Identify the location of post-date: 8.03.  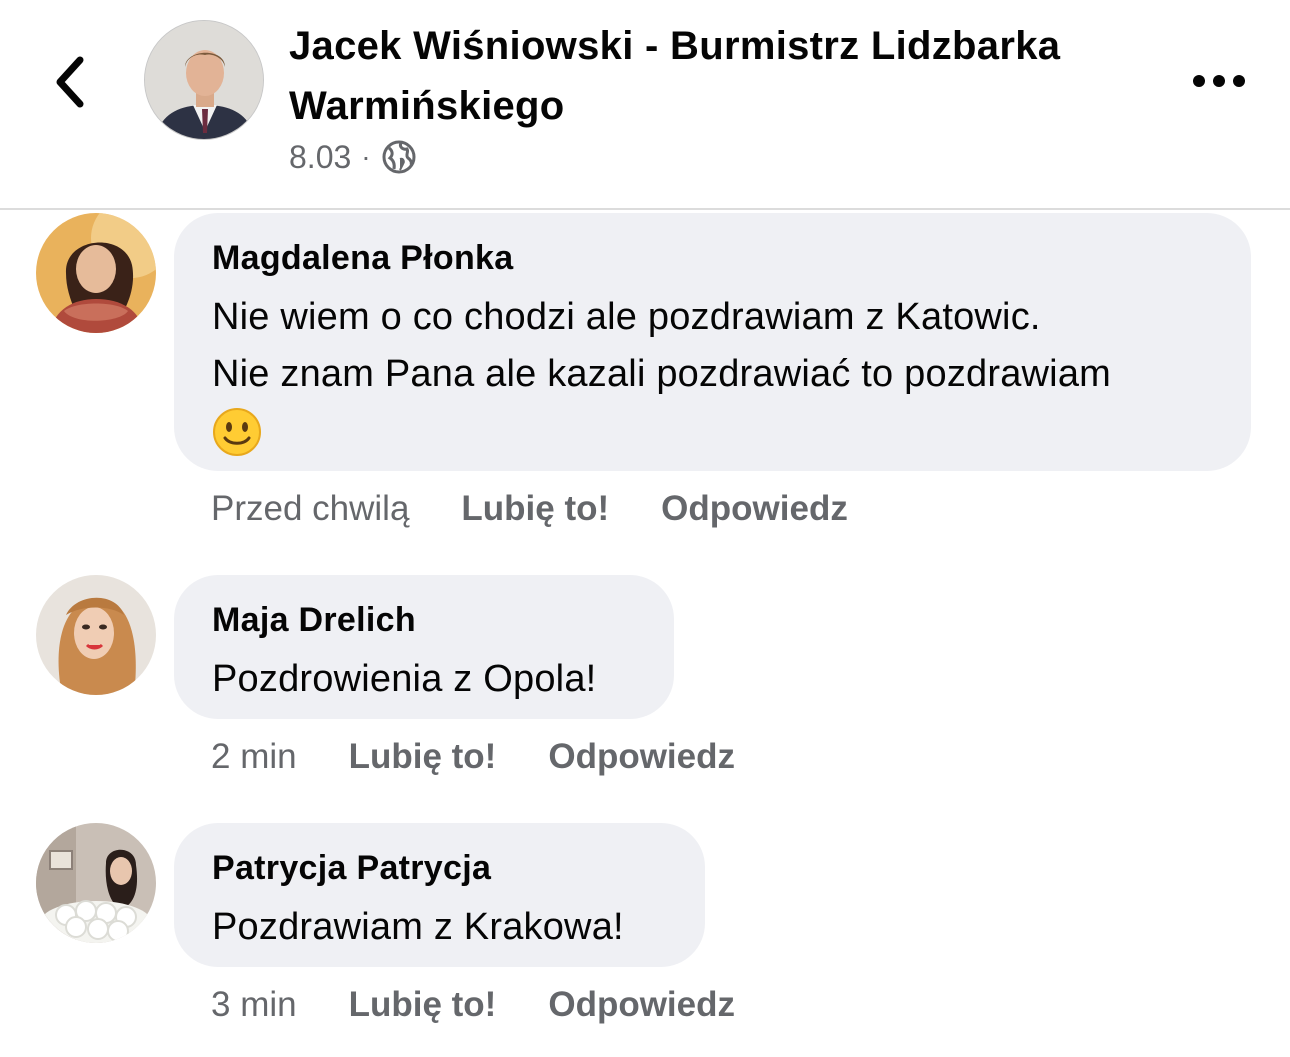
(320, 157).